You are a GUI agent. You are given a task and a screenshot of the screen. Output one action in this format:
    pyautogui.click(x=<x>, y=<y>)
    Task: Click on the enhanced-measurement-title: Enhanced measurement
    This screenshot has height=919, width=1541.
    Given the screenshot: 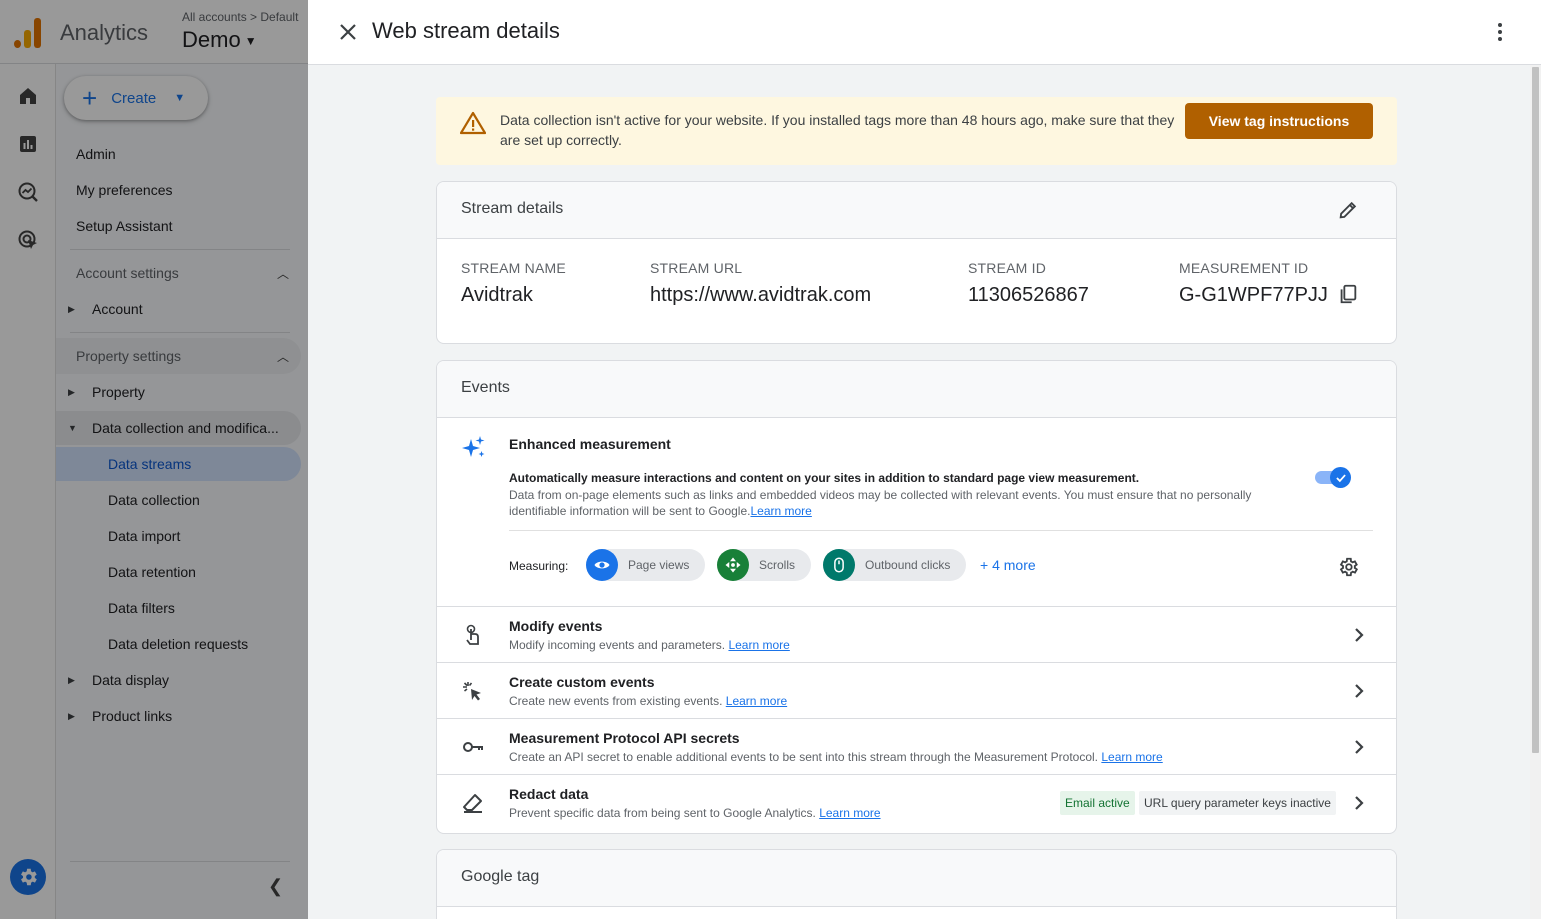 What is the action you would take?
    pyautogui.click(x=590, y=444)
    